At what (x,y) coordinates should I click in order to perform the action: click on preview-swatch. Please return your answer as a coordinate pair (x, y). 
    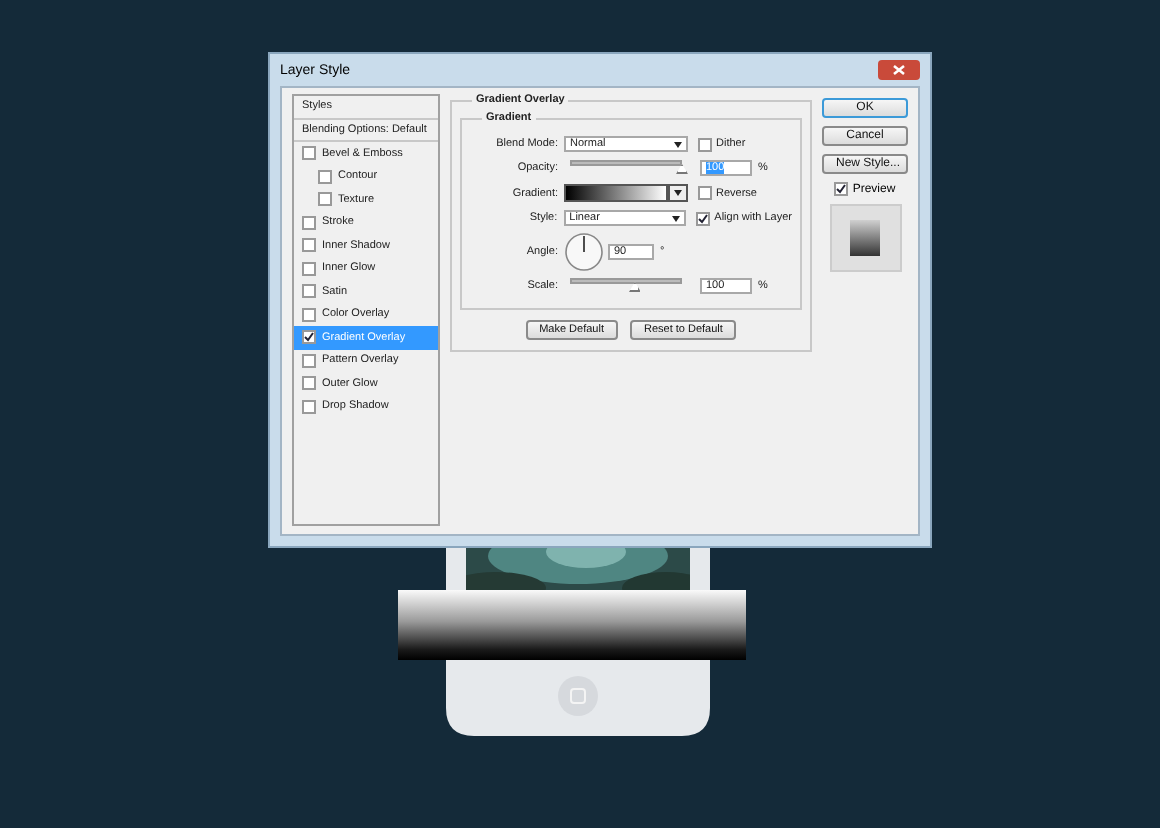
    Looking at the image, I should click on (865, 238).